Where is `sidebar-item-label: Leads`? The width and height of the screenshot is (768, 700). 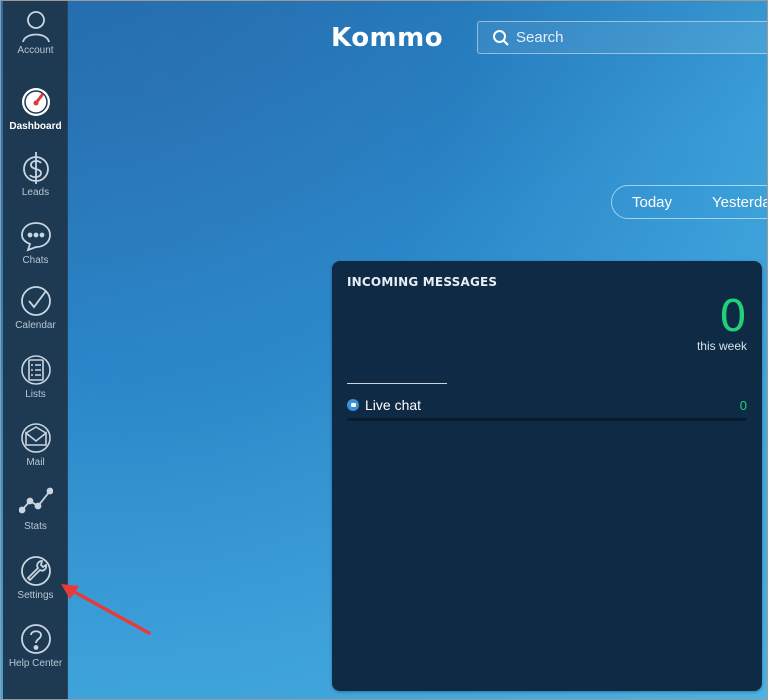 sidebar-item-label: Leads is located at coordinates (35, 192).